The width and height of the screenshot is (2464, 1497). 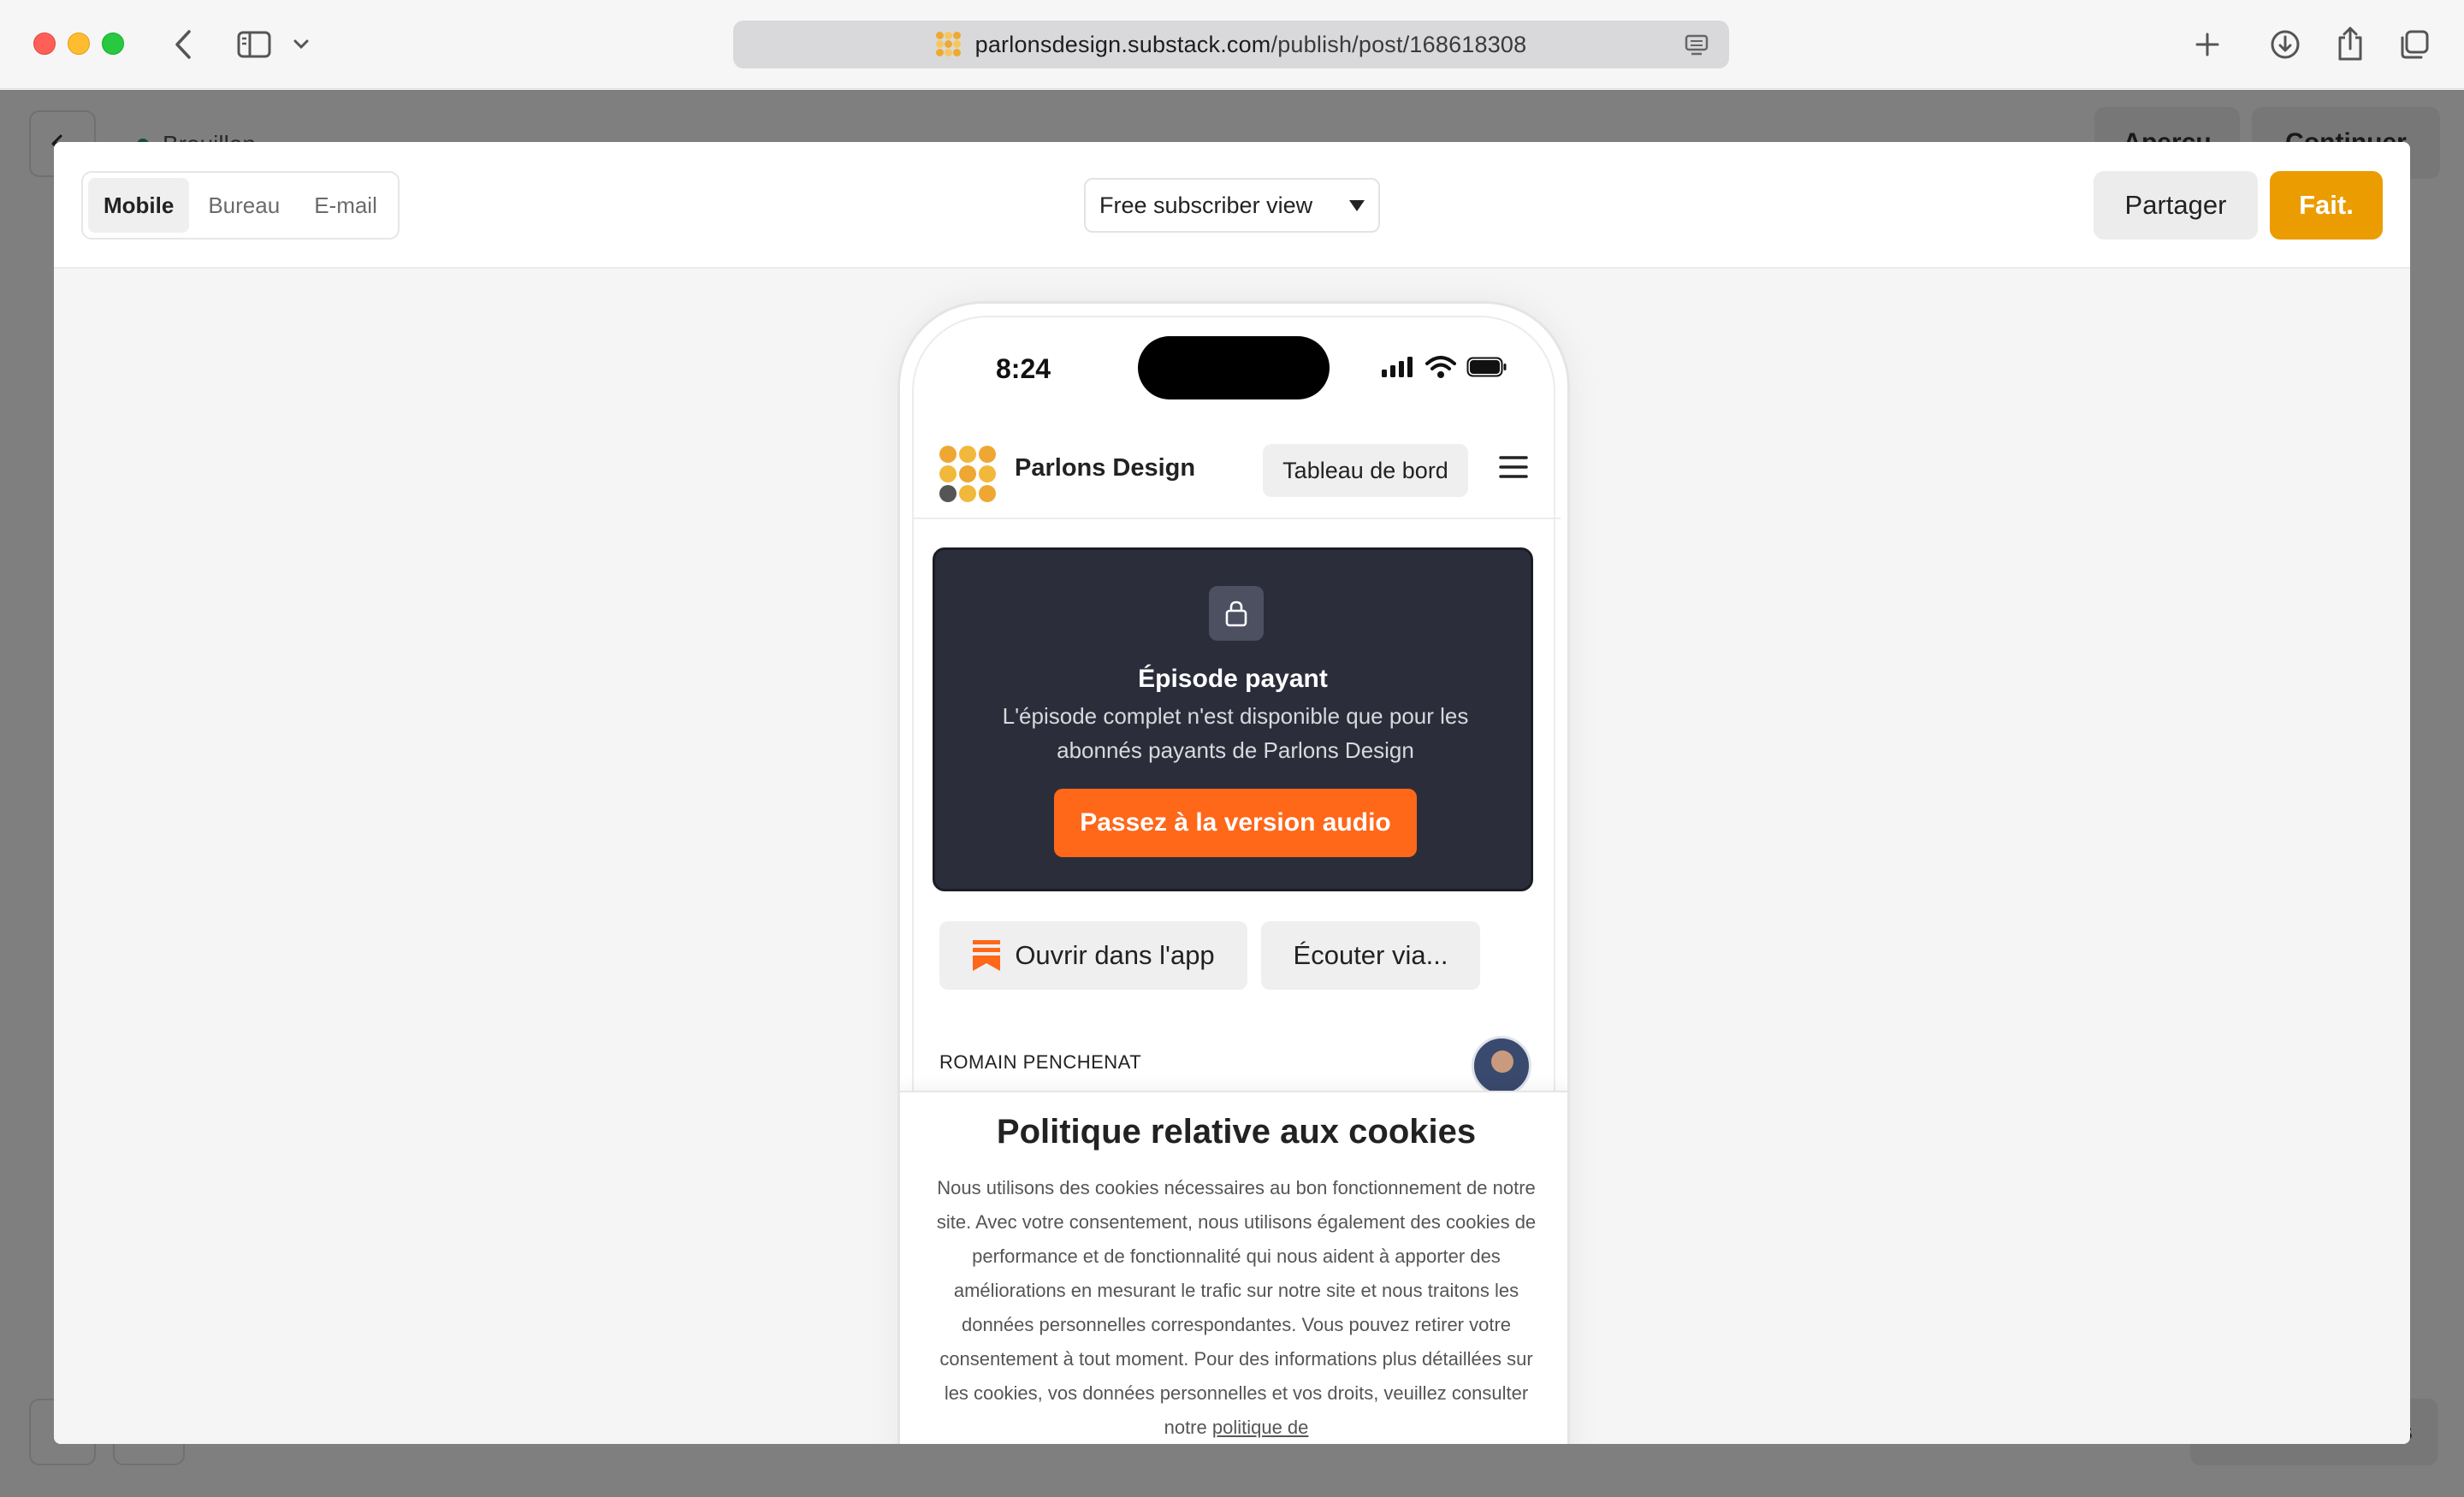 What do you see at coordinates (1105, 468) in the screenshot?
I see `publication-name: Parlons Design` at bounding box center [1105, 468].